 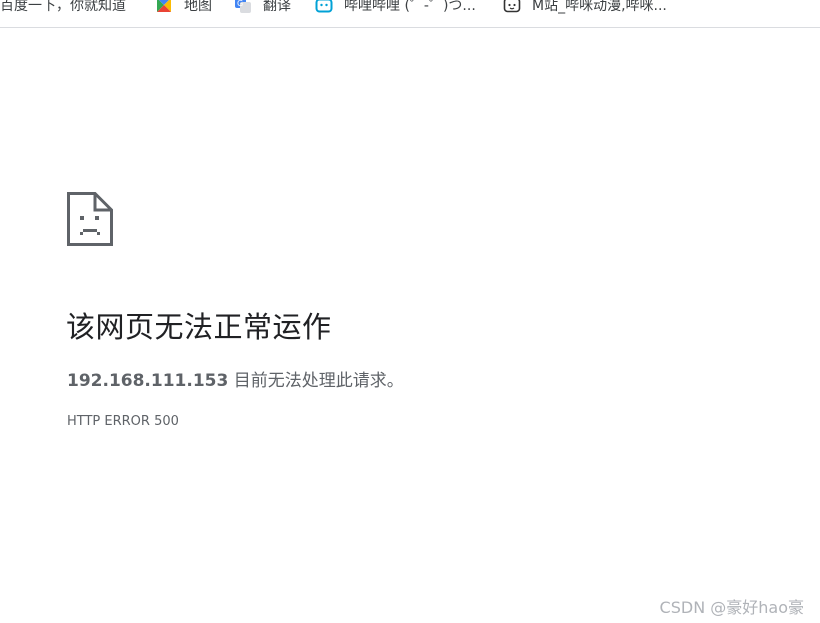 What do you see at coordinates (148, 381) in the screenshot?
I see `error-host: 192.168.111.153` at bounding box center [148, 381].